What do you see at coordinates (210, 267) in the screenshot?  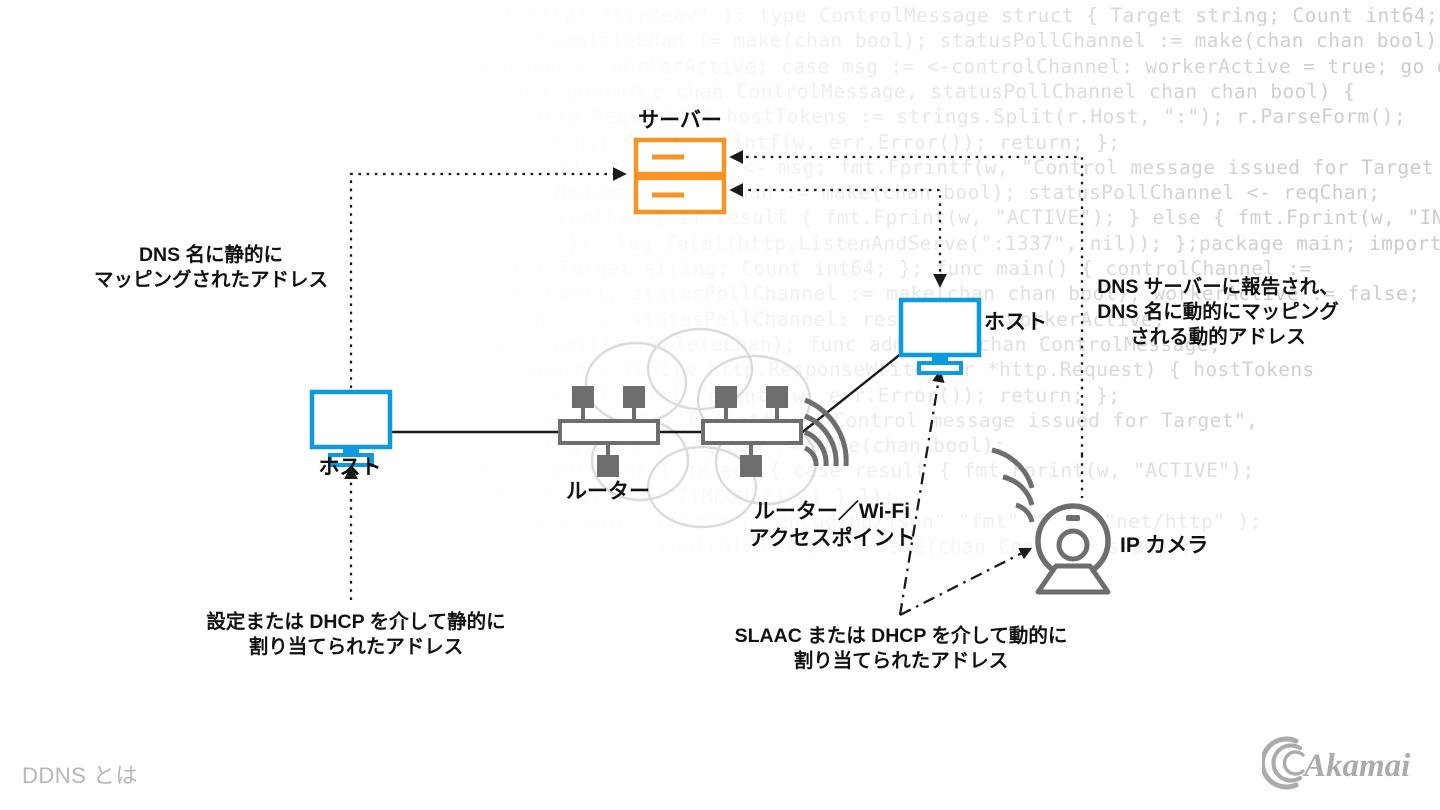 I see `note-static-dns-mapping: DNS 名に静的に マッピングされたアドレス` at bounding box center [210, 267].